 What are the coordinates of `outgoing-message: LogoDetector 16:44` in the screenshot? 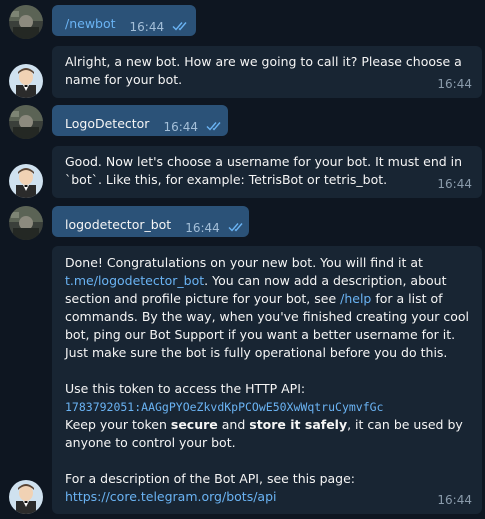 It's located at (140, 120).